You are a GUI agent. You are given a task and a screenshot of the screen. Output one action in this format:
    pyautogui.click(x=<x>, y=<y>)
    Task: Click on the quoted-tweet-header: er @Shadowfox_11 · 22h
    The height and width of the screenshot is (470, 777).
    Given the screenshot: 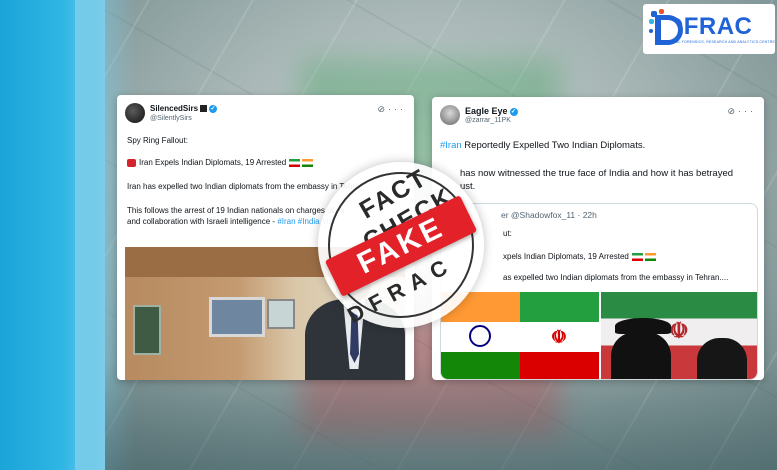 What is the action you would take?
    pyautogui.click(x=549, y=215)
    